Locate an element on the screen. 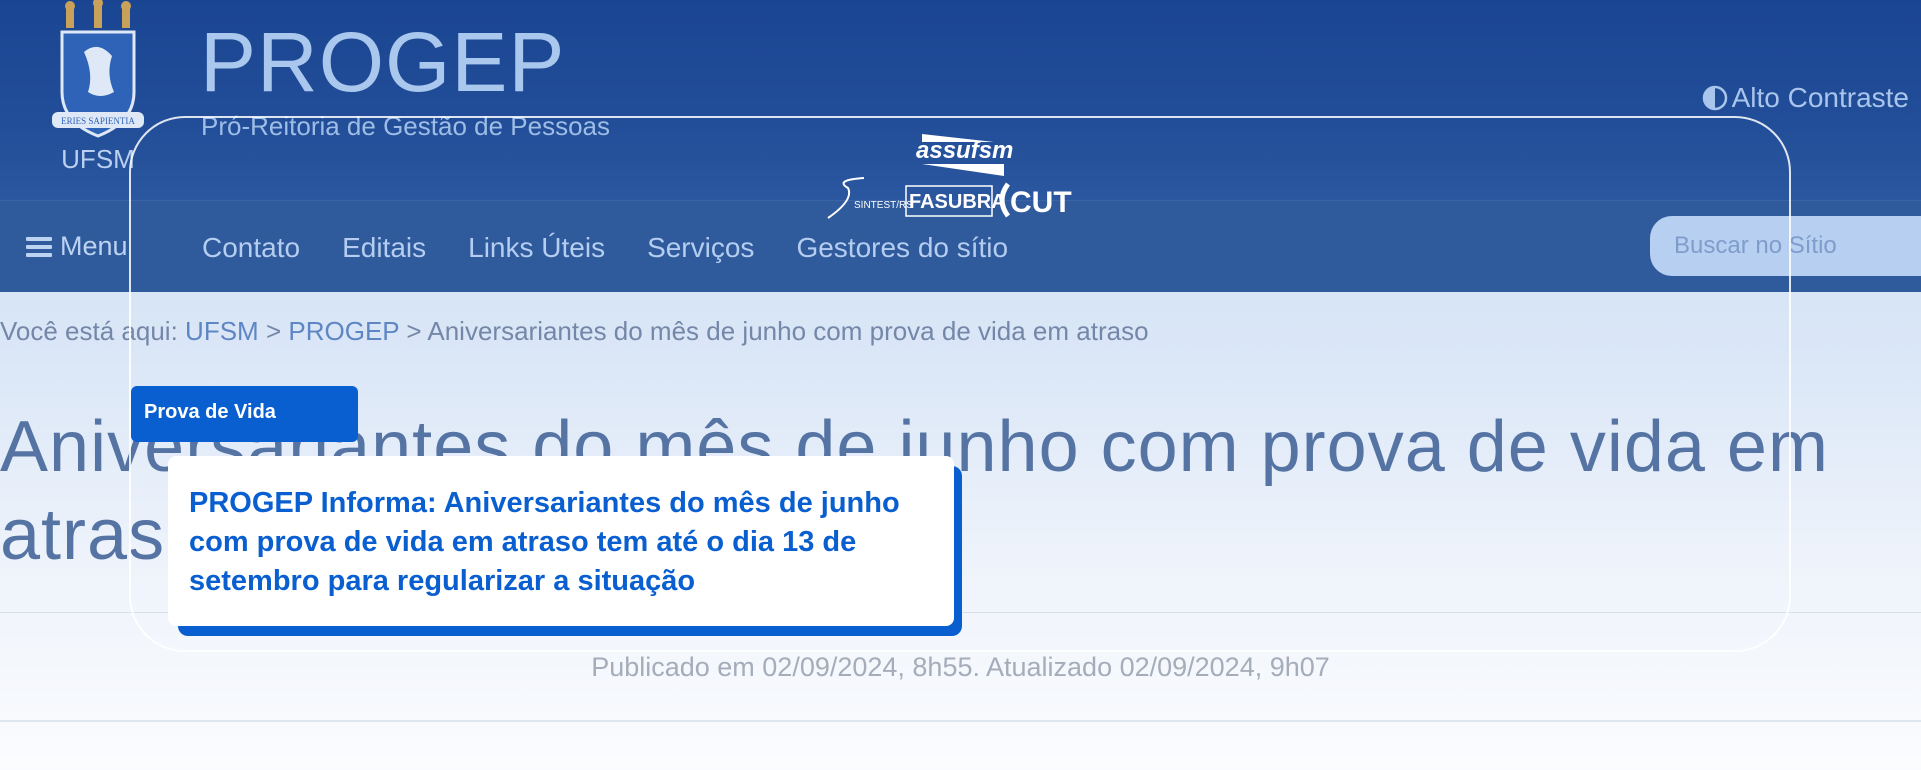  divider is located at coordinates (960, 721).